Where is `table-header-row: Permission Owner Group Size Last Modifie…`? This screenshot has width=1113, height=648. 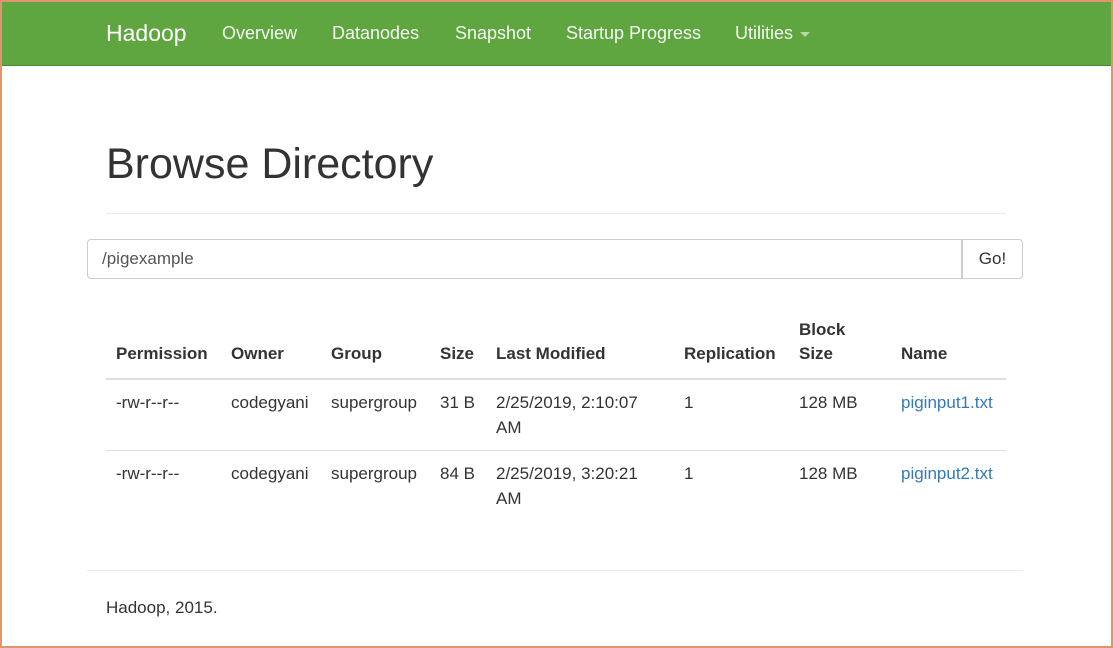
table-header-row: Permission Owner Group Size Last Modifie… is located at coordinates (556, 346).